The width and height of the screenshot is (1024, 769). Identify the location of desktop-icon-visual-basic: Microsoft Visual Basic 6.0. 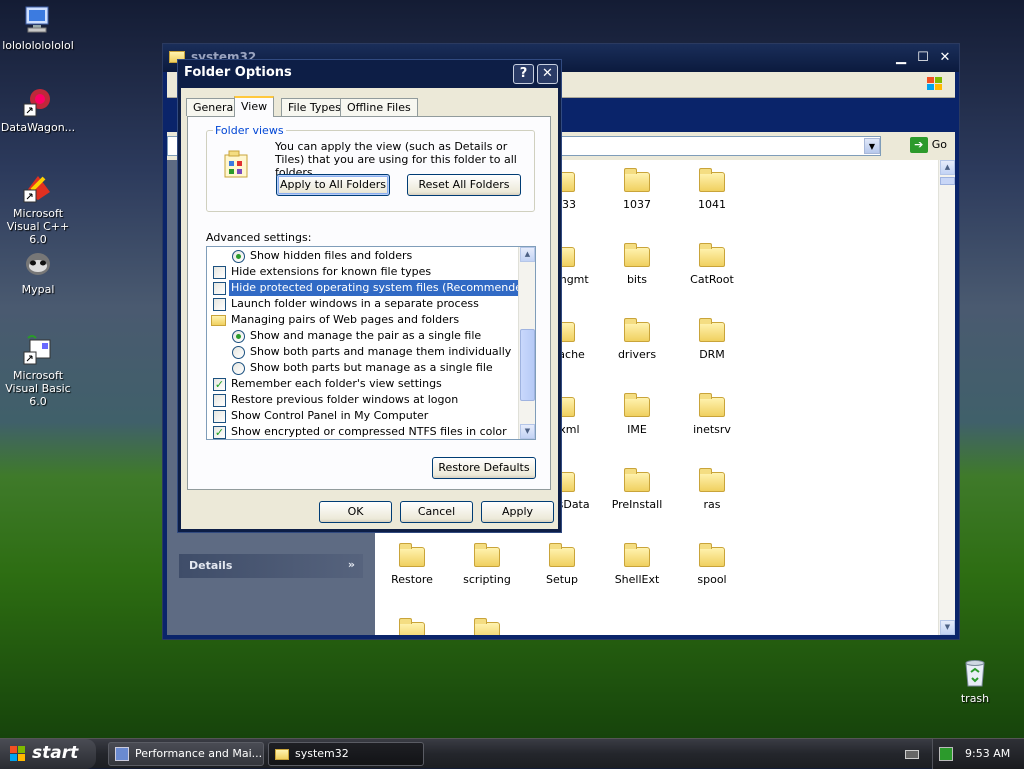
(39, 371).